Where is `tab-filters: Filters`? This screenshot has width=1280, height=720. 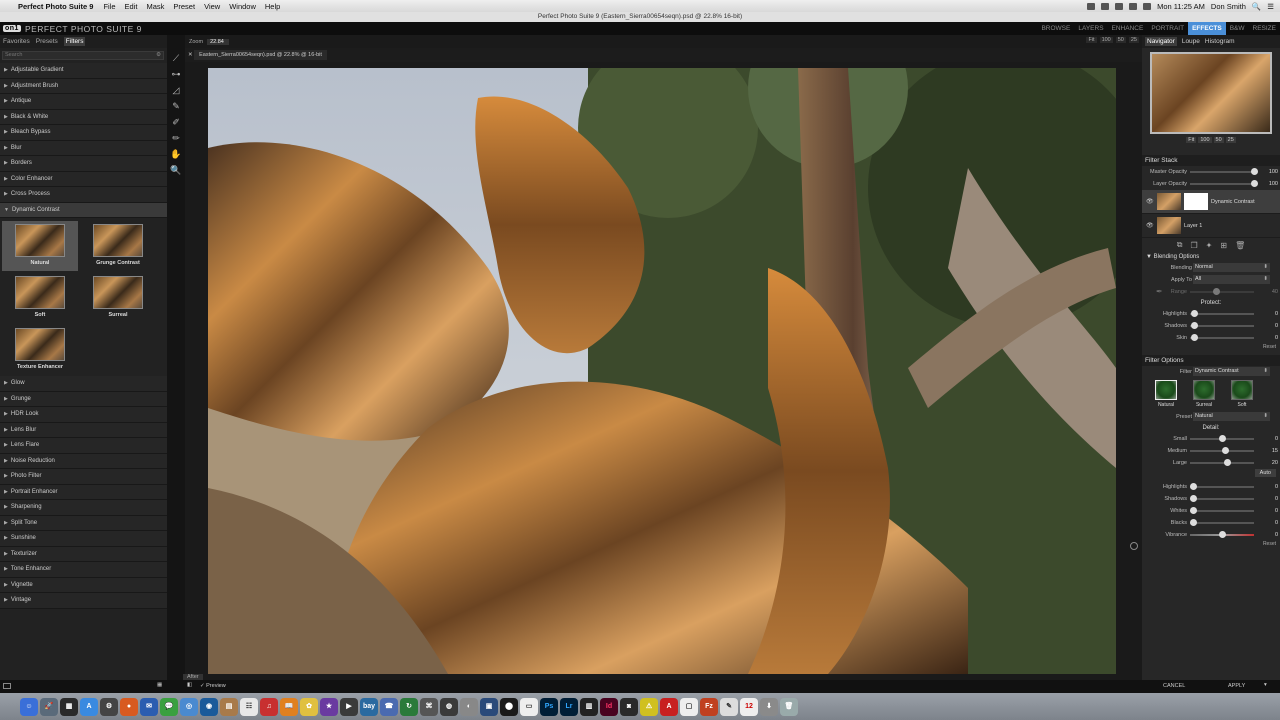 tab-filters: Filters is located at coordinates (74, 41).